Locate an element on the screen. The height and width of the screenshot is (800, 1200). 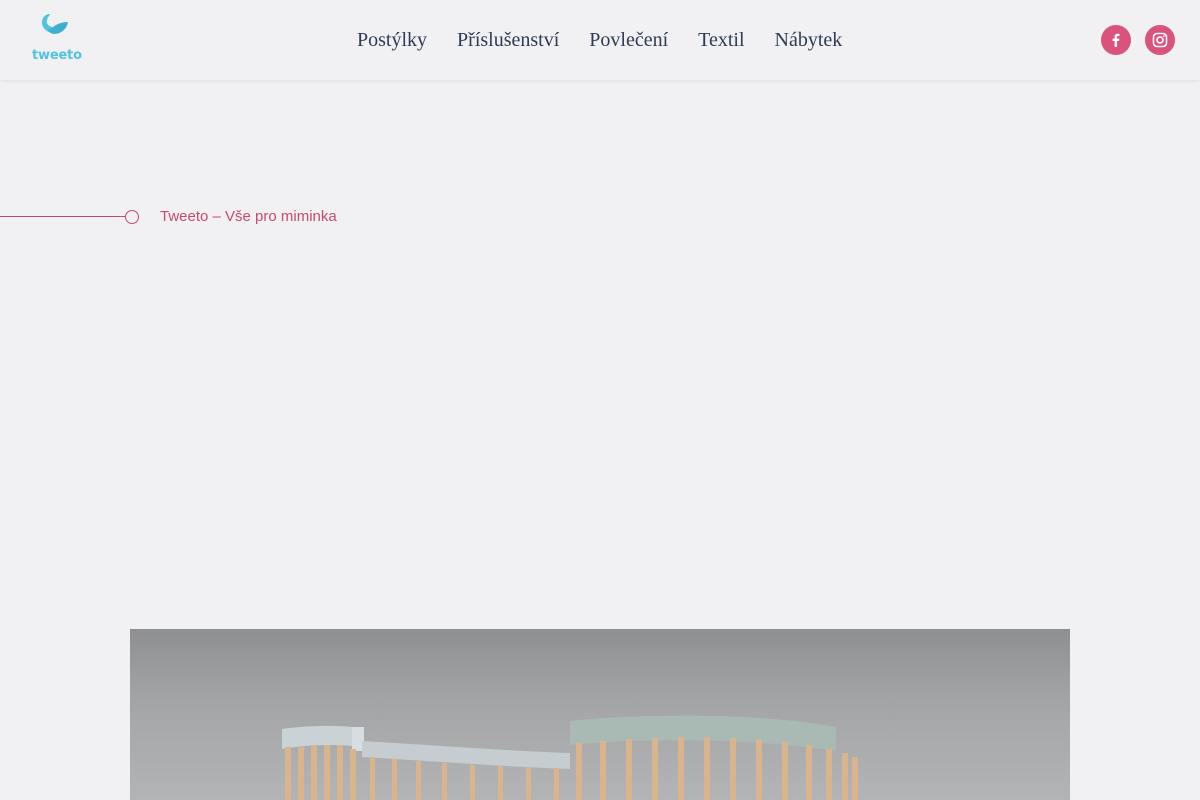
nav-item-nabytek: Nábytek is located at coordinates (809, 40).